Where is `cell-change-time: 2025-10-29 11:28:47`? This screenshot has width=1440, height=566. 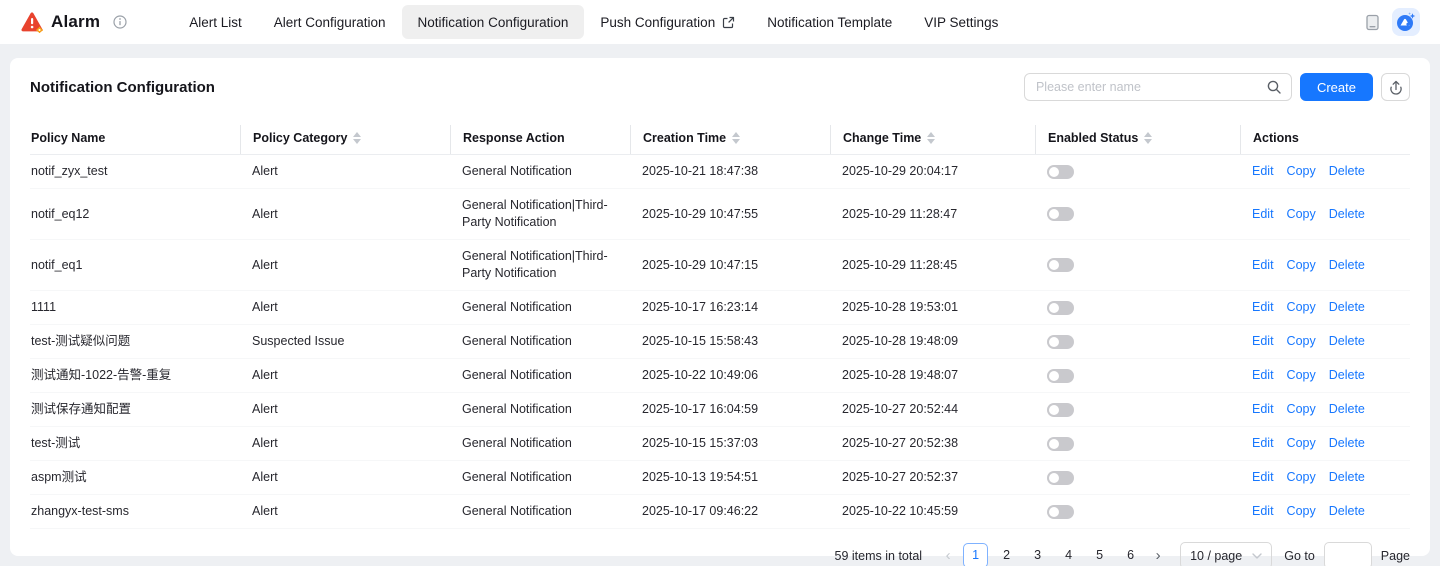
cell-change-time: 2025-10-29 11:28:47 is located at coordinates (900, 213).